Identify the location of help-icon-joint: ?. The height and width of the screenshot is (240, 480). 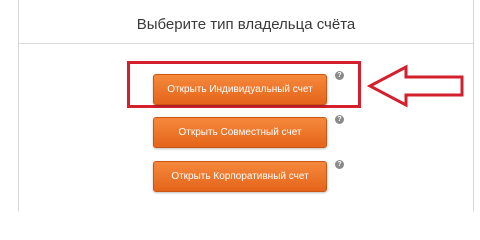
(339, 119).